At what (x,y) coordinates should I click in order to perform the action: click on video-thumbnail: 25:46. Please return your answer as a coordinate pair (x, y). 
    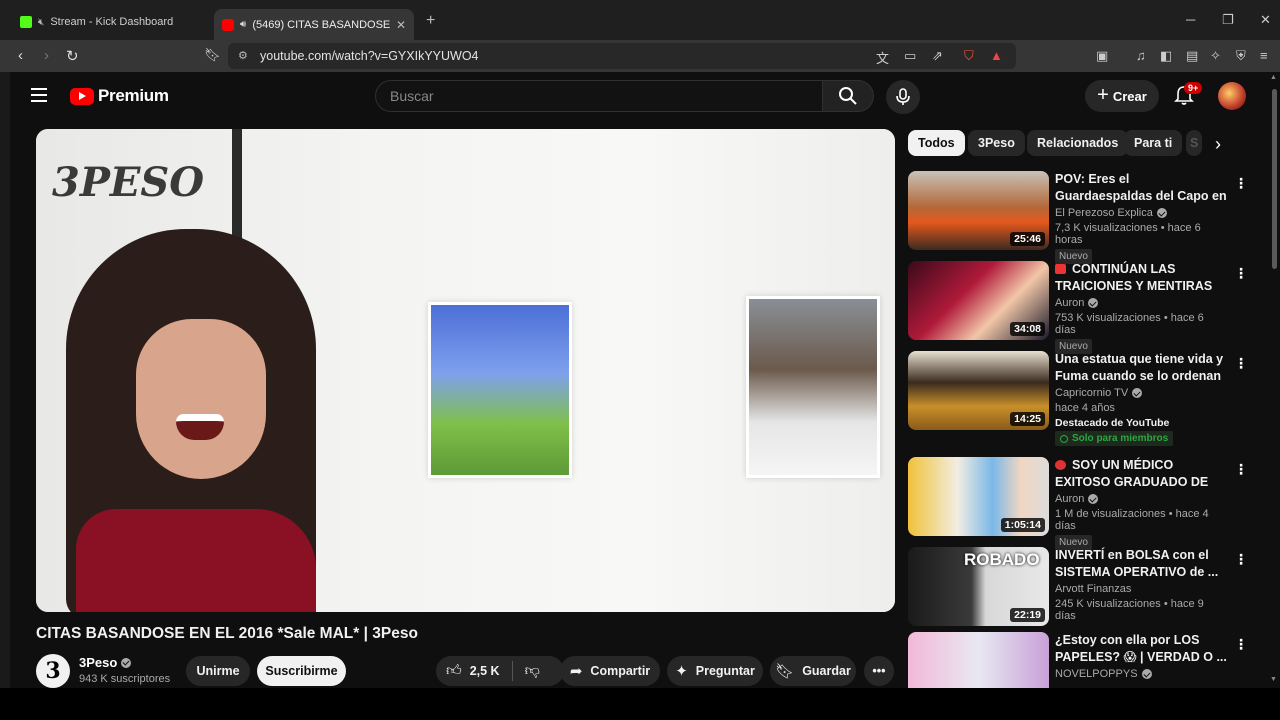
    Looking at the image, I should click on (978, 210).